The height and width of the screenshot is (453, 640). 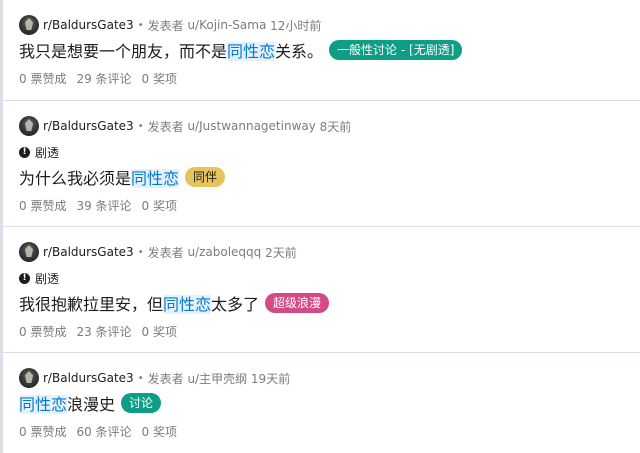 What do you see at coordinates (299, 51) in the screenshot?
I see `title-text: 关系。` at bounding box center [299, 51].